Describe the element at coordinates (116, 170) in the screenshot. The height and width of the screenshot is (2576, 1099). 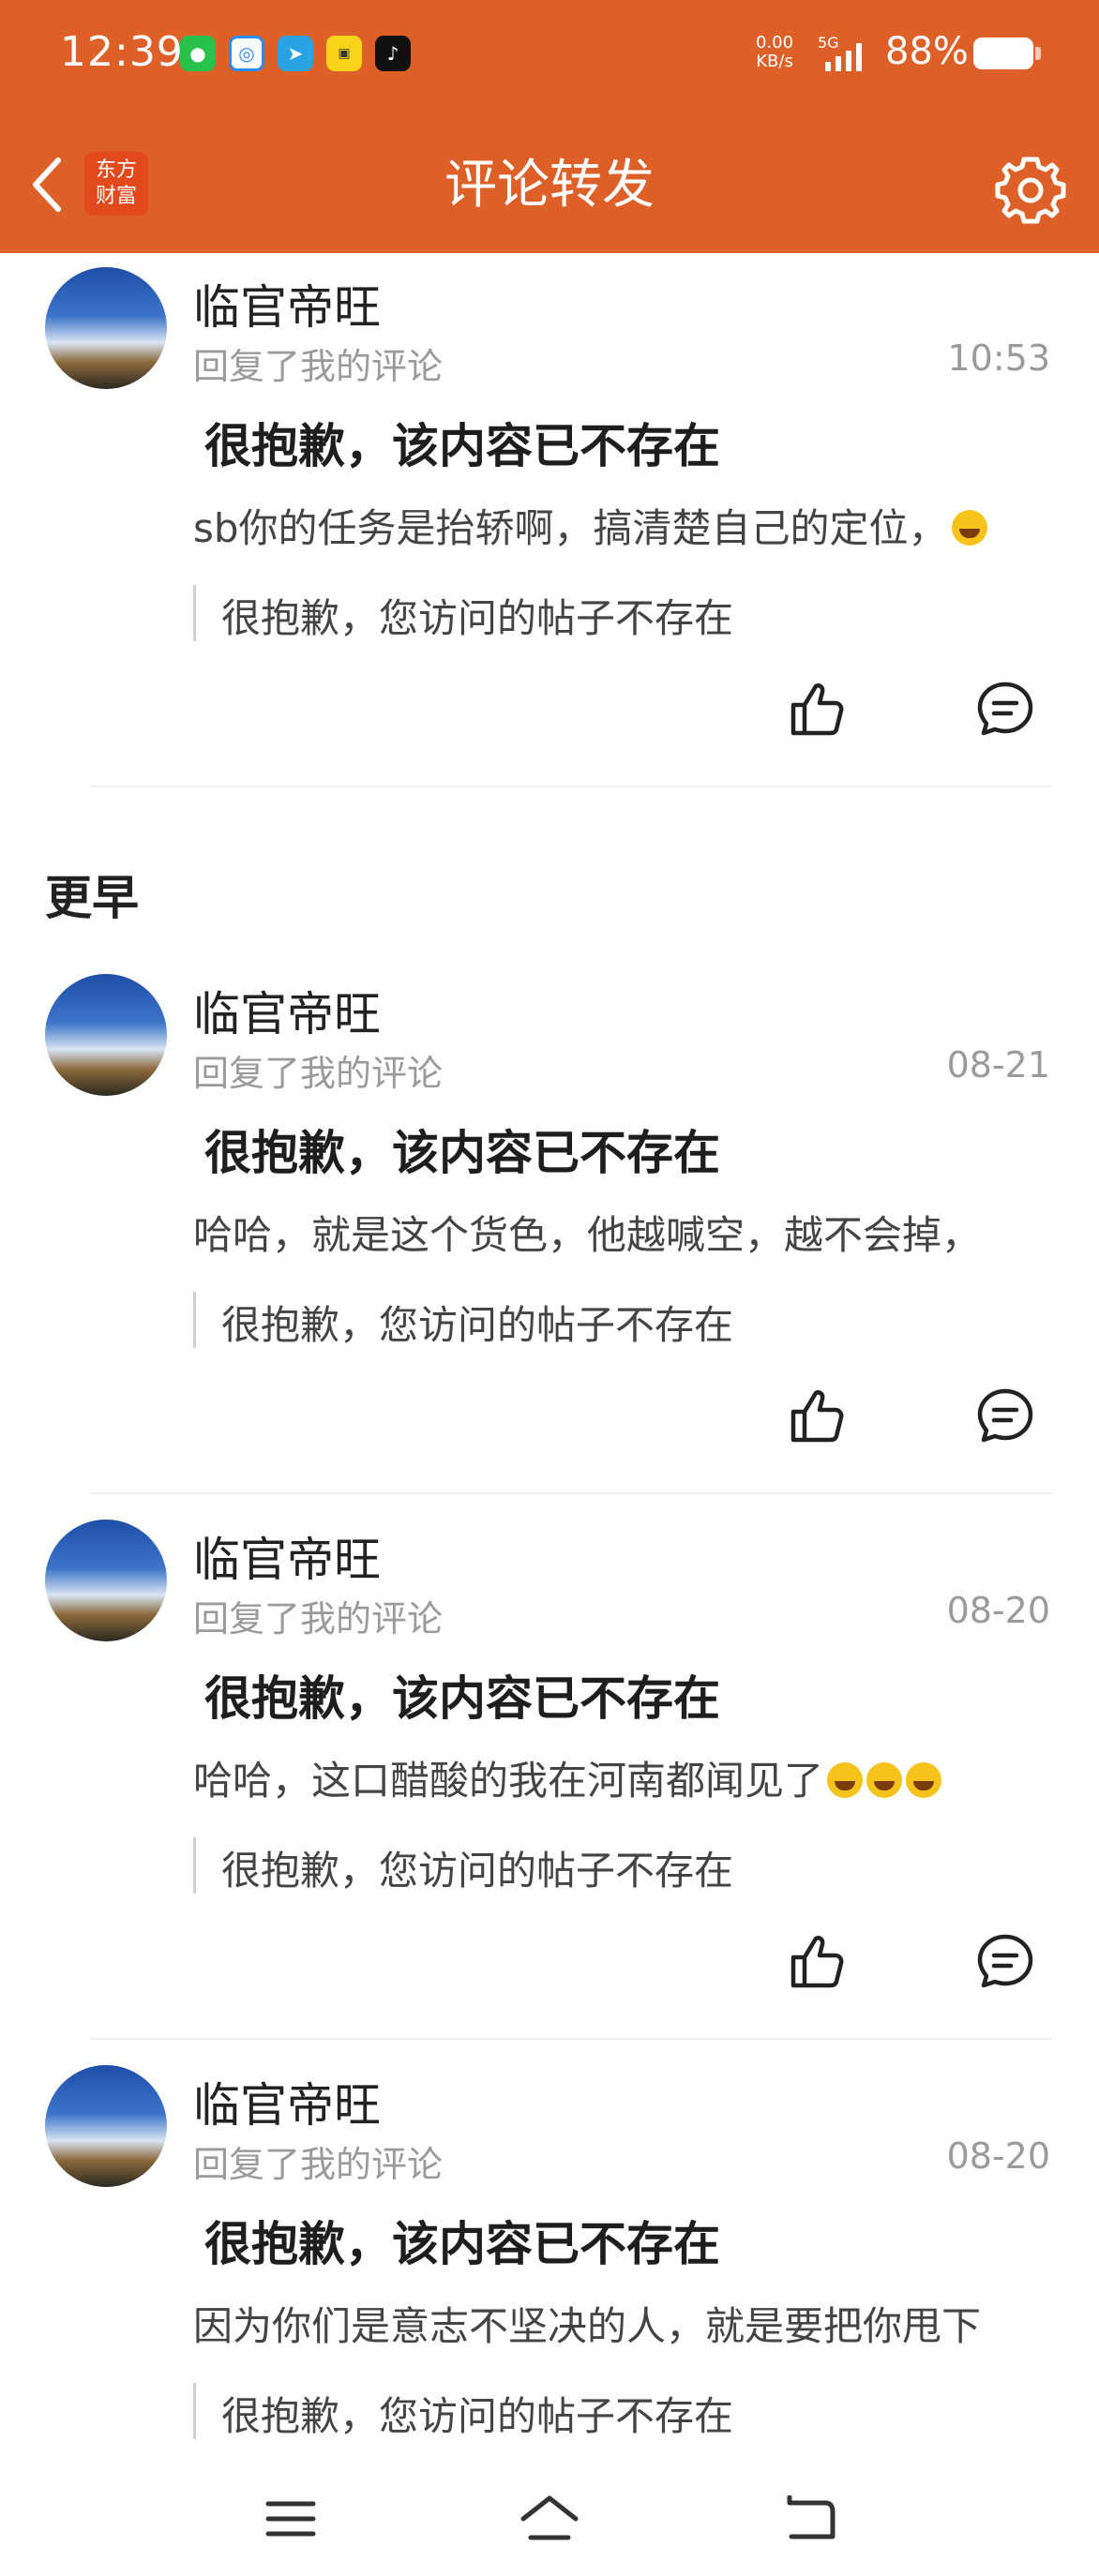
I see `logo-line1: 东方` at that location.